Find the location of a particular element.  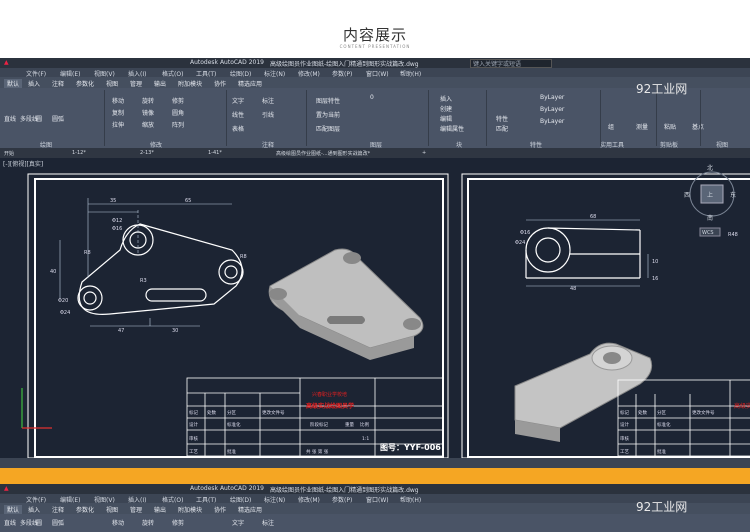

block-tool-button: 编辑 is located at coordinates (446, 118).